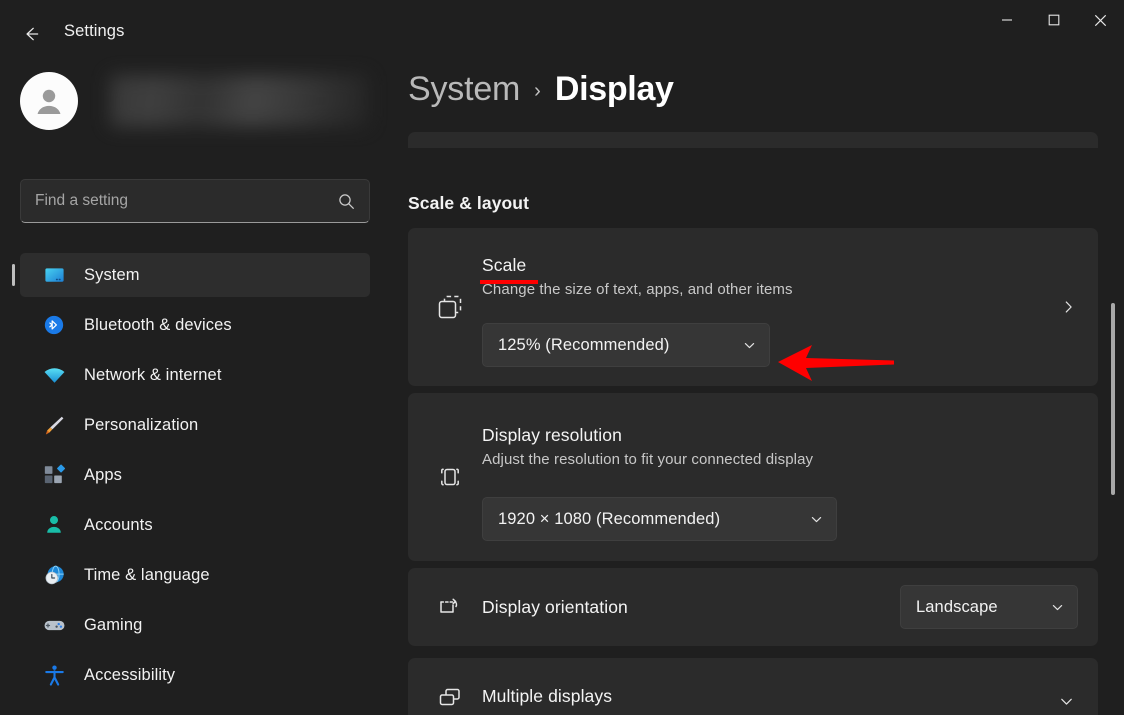 The height and width of the screenshot is (715, 1124). What do you see at coordinates (94, 31) in the screenshot?
I see `window-title: Settings` at bounding box center [94, 31].